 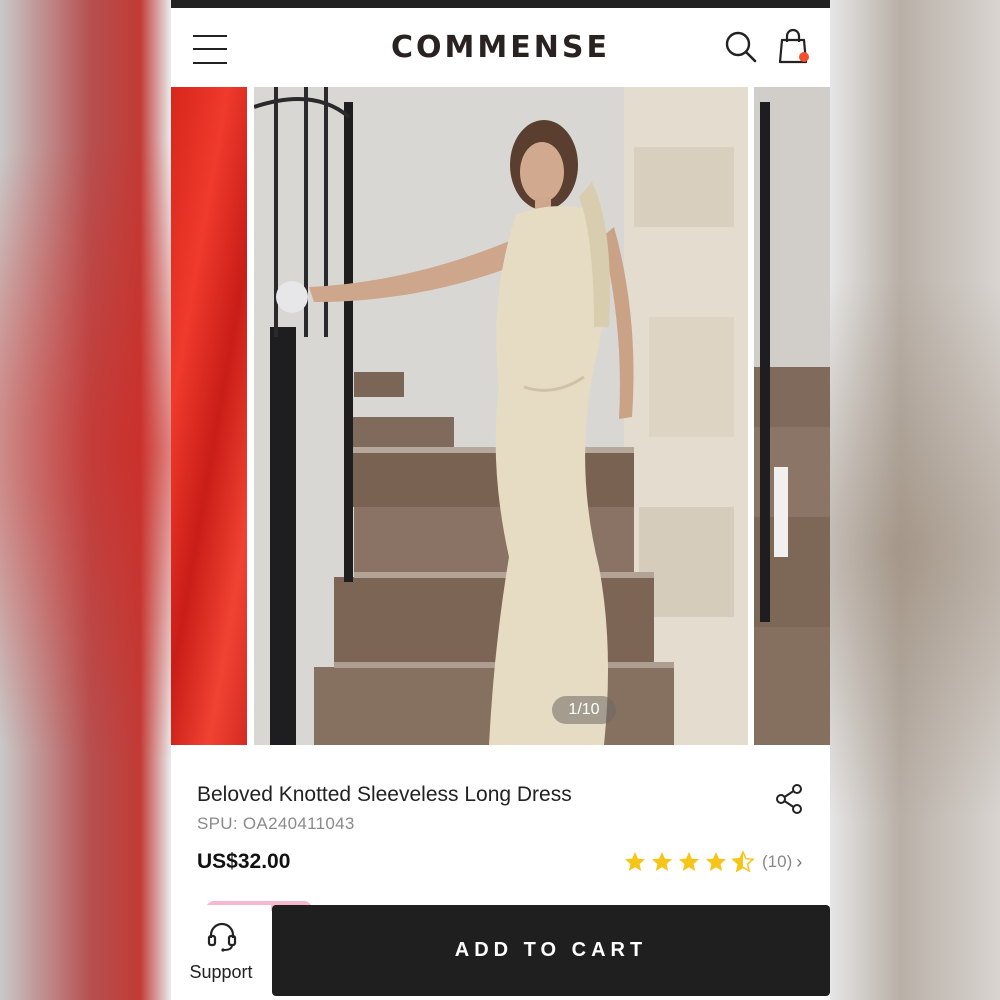 I want to click on shopping-bag-icon, so click(x=794, y=47).